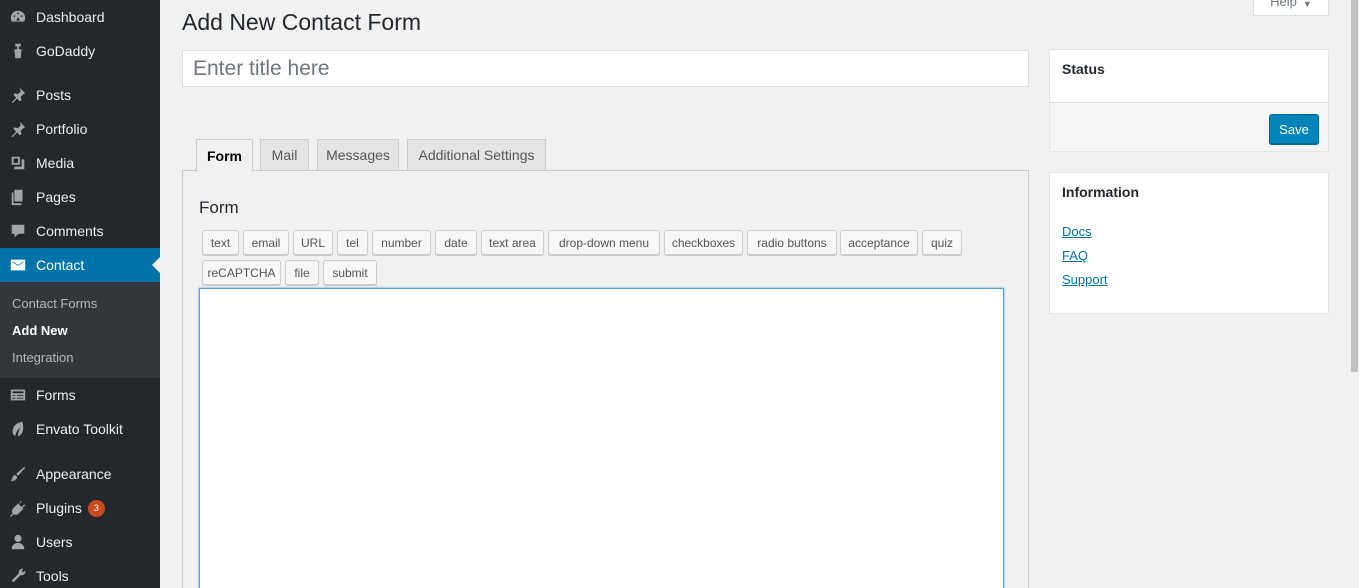 Image resolution: width=1359 pixels, height=588 pixels. Describe the element at coordinates (302, 22) in the screenshot. I see `page-title: Add New Contact Form` at that location.